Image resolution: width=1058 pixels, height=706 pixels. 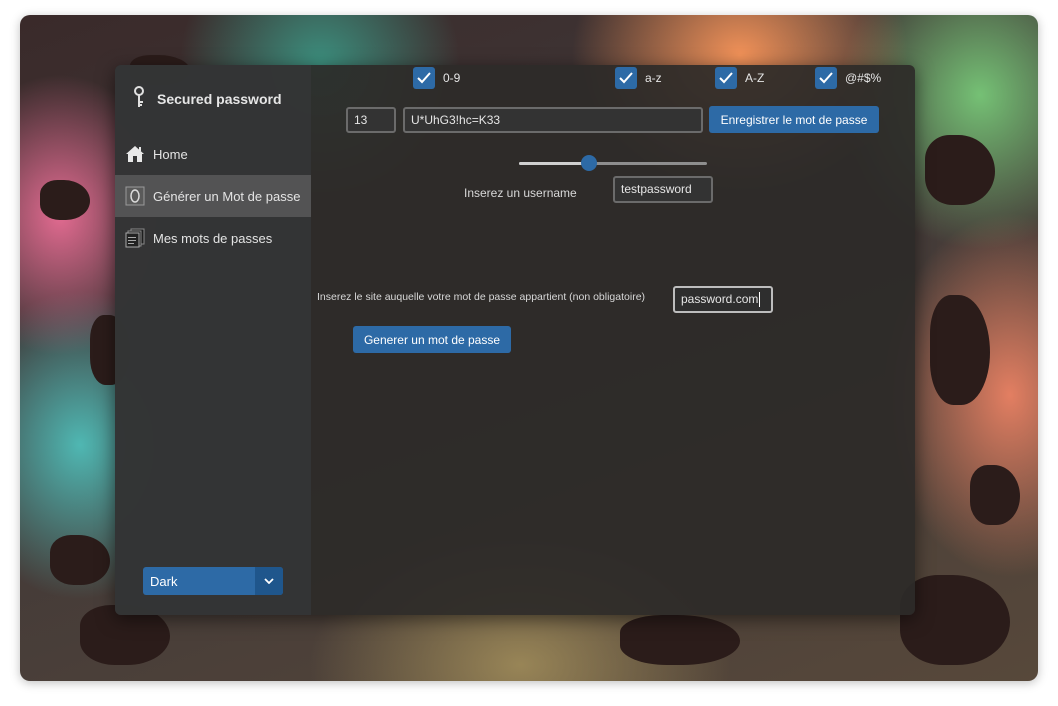 I want to click on sidebar-item-my-passwords: Mes mots de passes, so click(x=213, y=238).